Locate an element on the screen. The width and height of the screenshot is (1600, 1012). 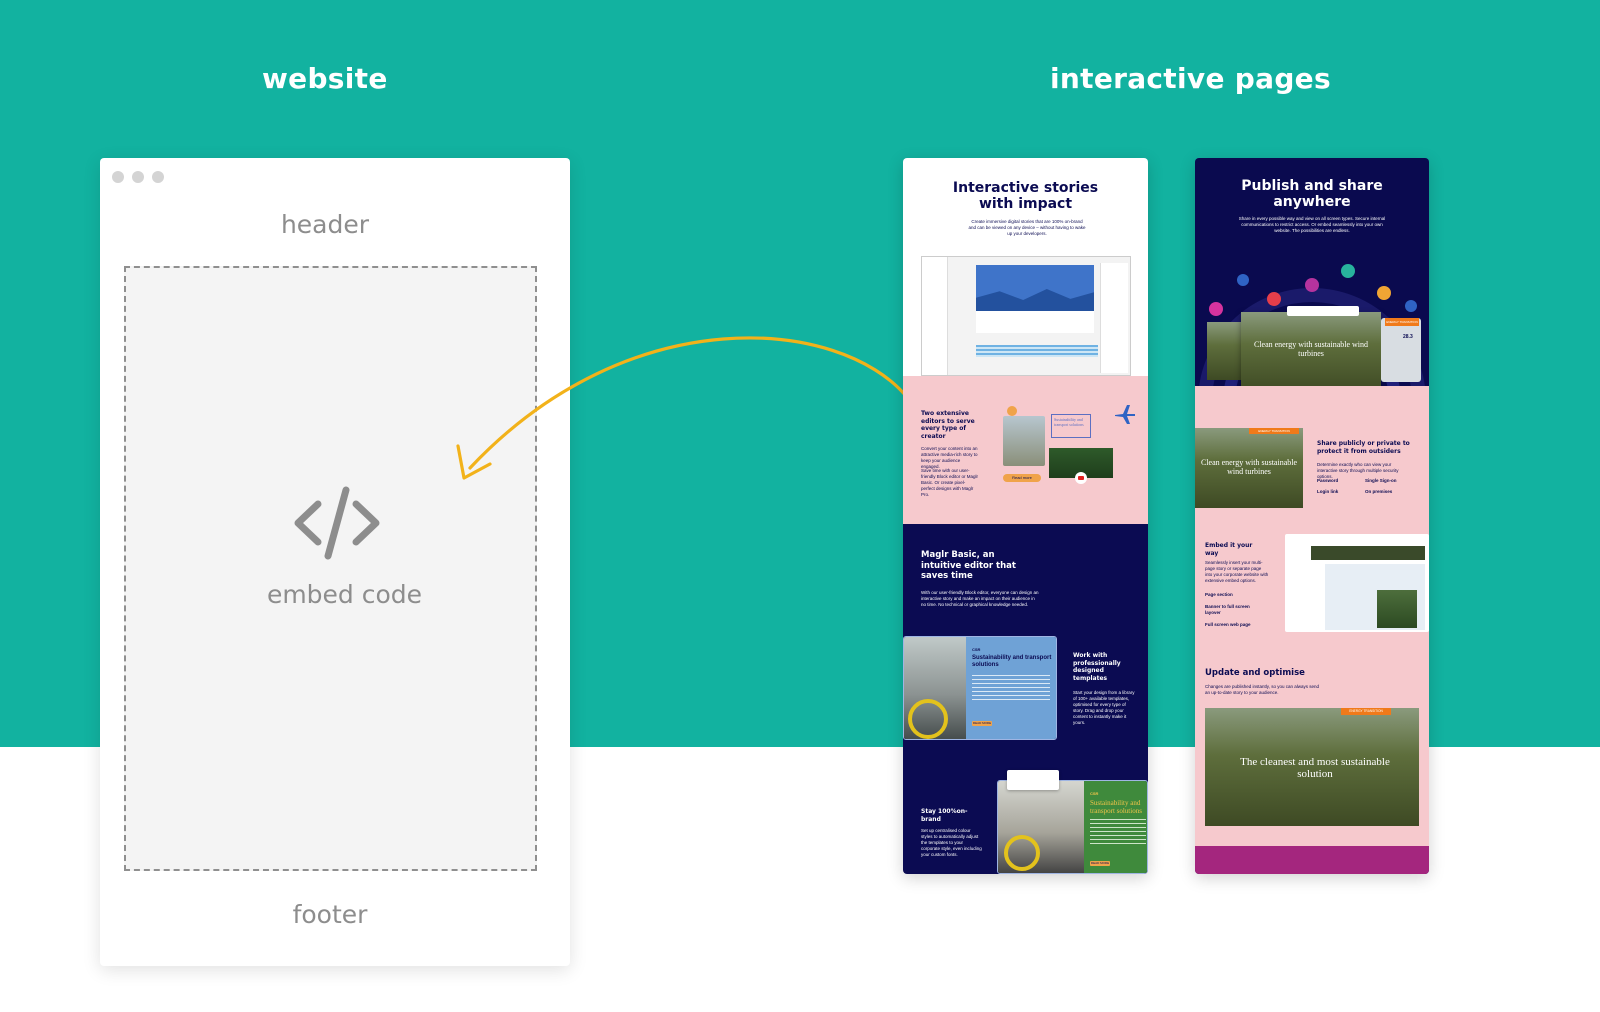
share-option: On premises is located at coordinates (1379, 491).